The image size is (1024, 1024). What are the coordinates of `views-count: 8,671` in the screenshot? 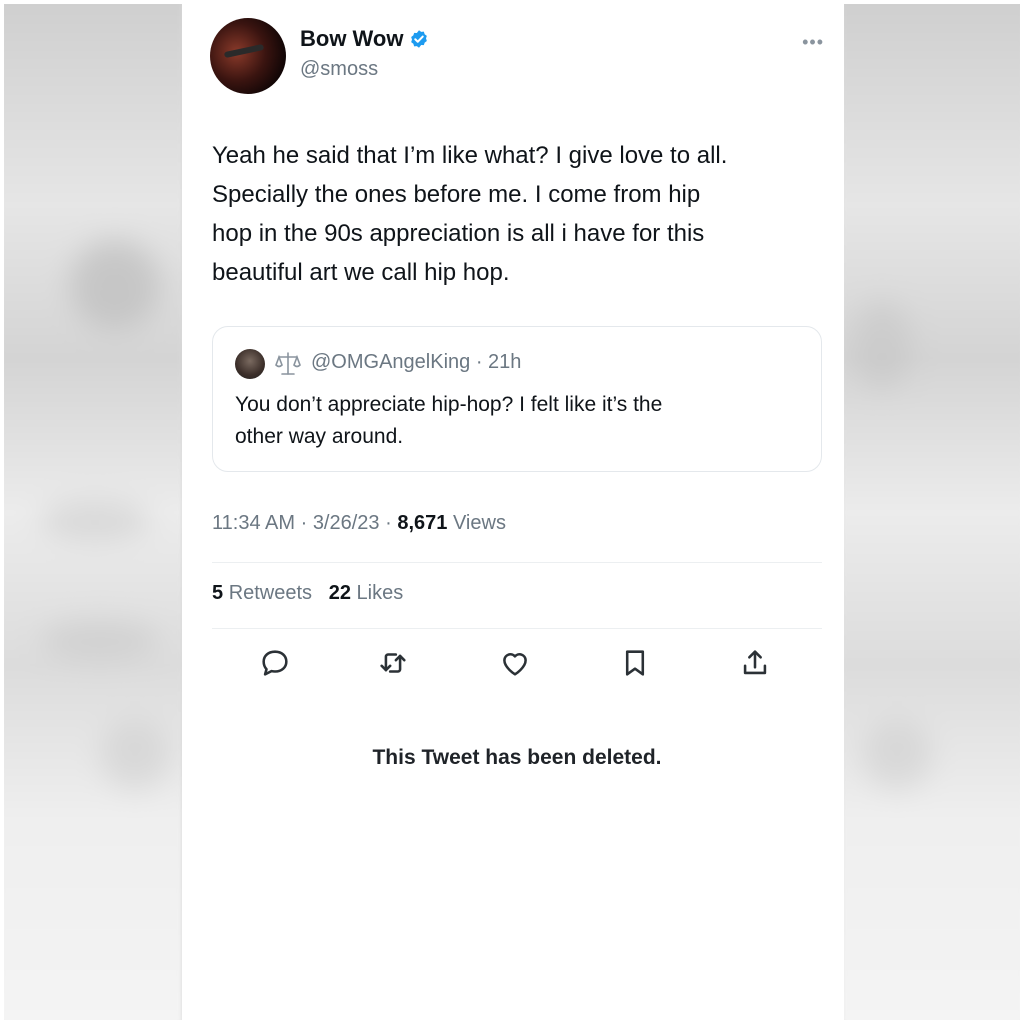 It's located at (422, 523).